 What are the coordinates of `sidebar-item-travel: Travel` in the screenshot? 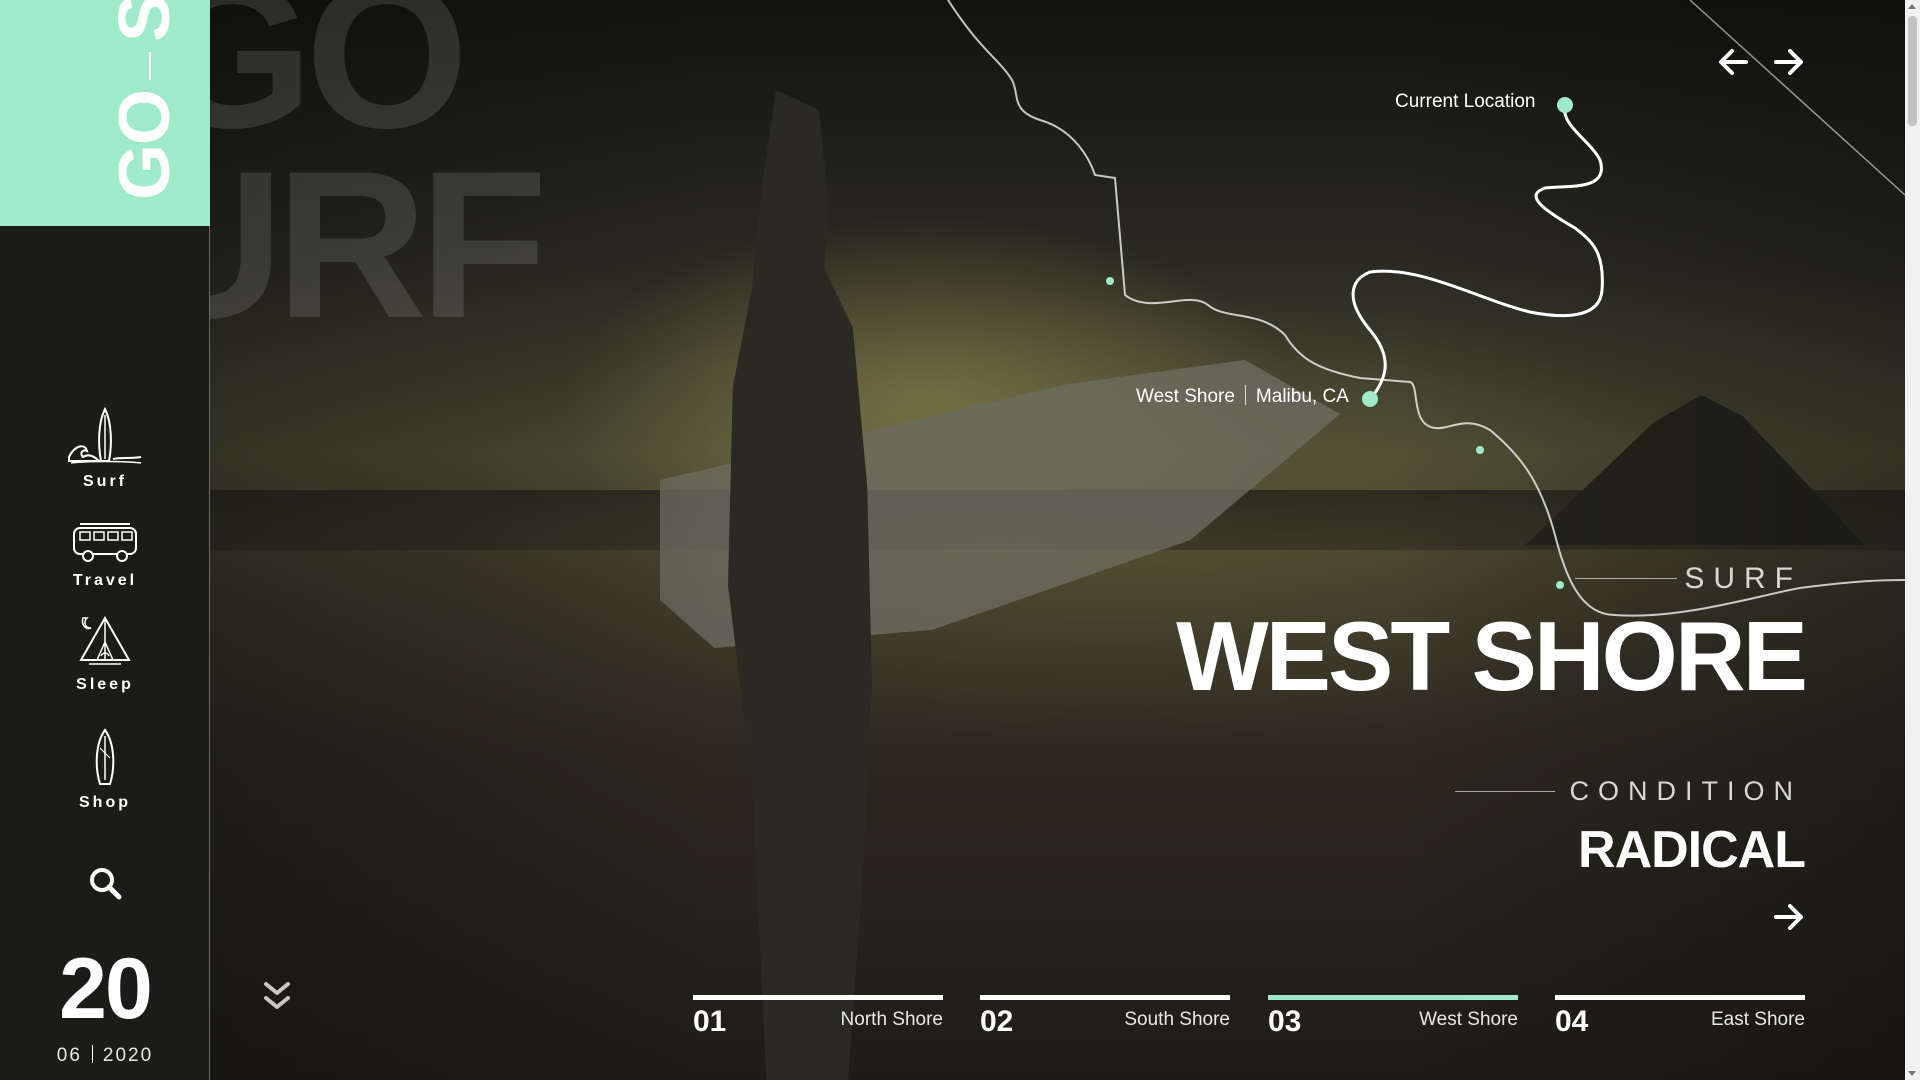 It's located at (105, 554).